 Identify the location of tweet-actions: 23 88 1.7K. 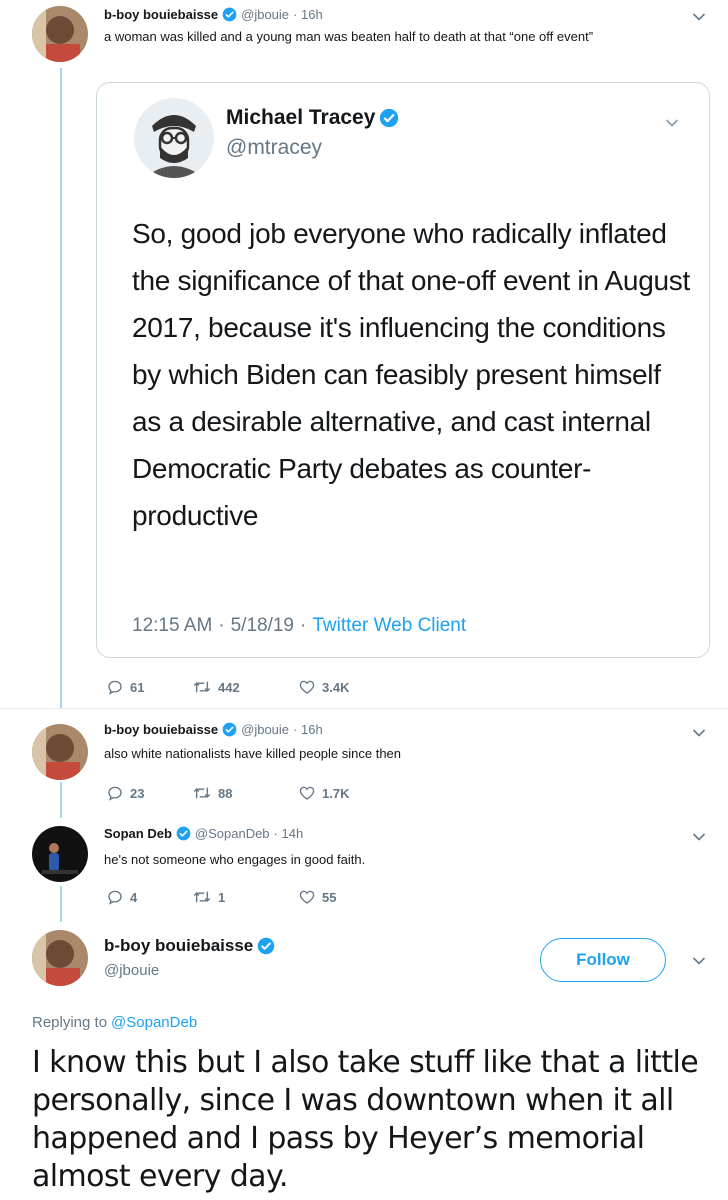
(227, 793).